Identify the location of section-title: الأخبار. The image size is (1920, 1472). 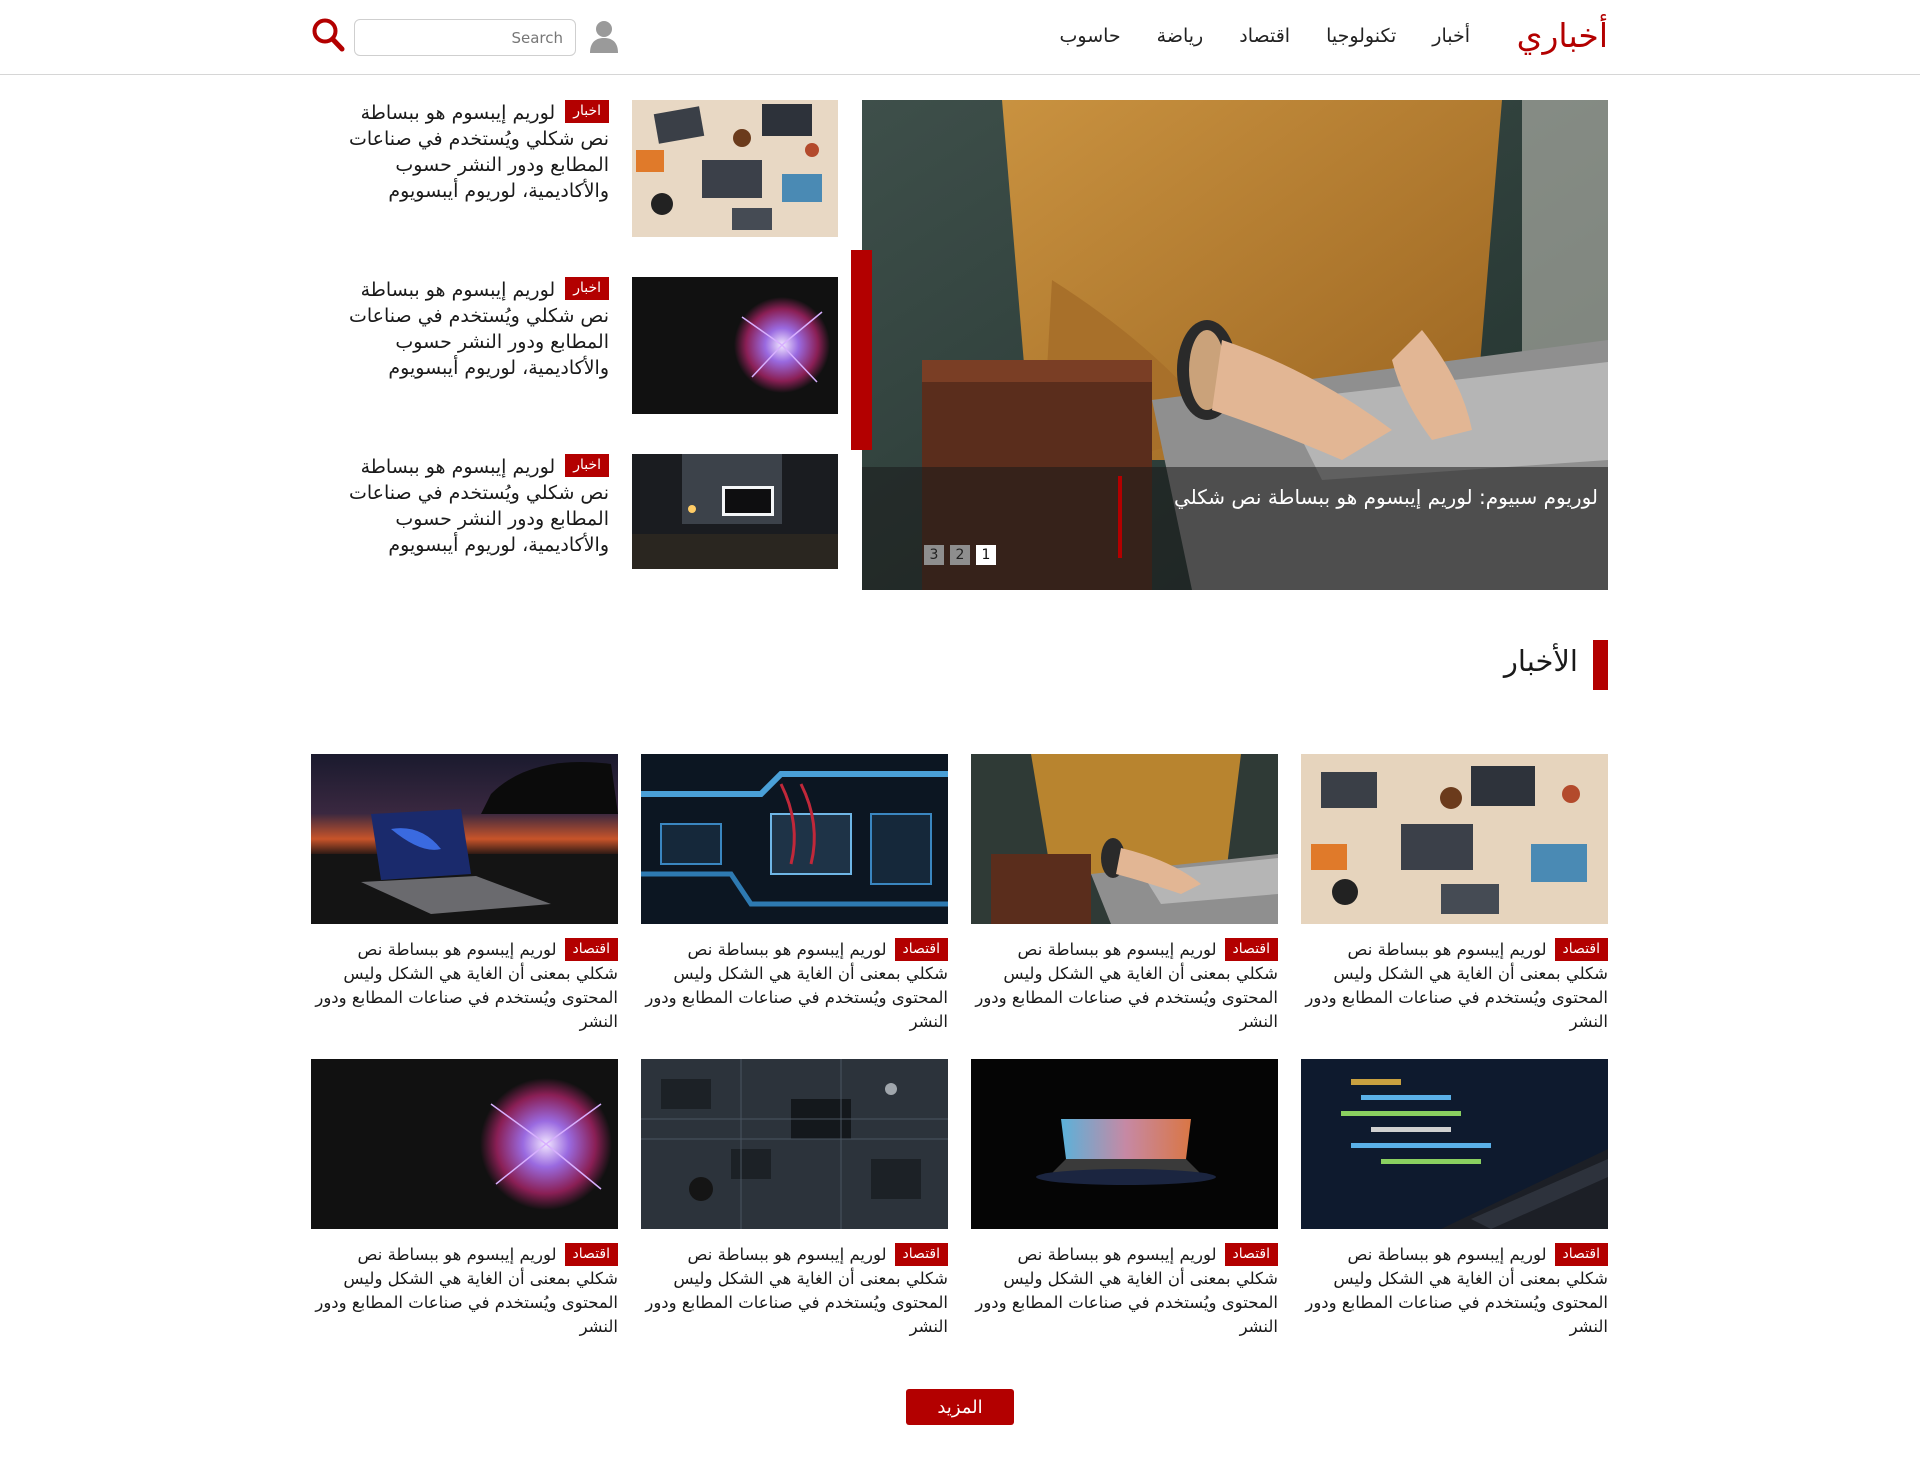
(1540, 661).